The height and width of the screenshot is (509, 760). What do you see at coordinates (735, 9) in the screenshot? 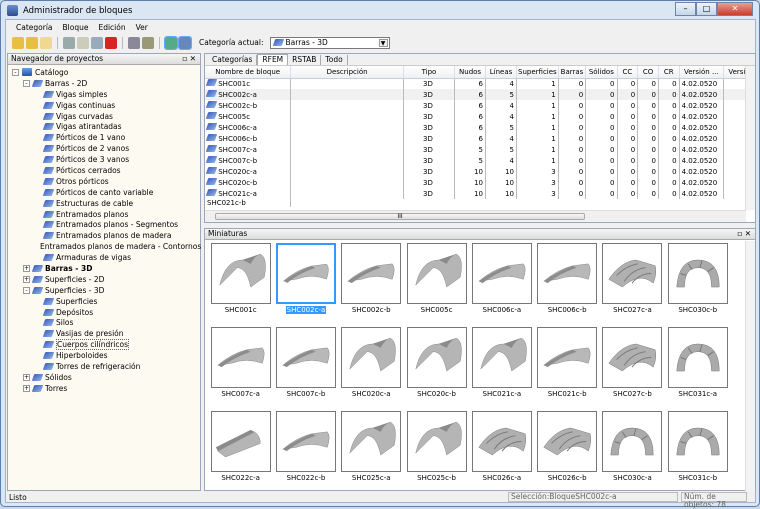
I see `close-button: ✕` at bounding box center [735, 9].